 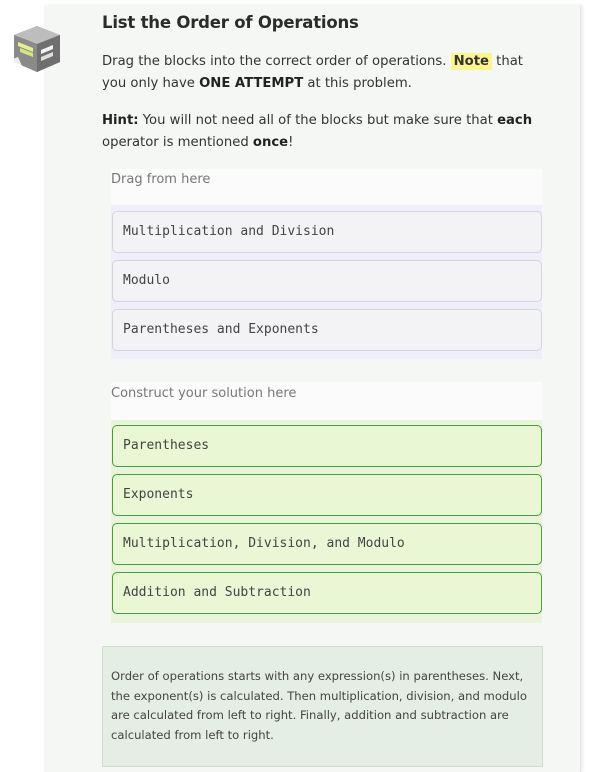 What do you see at coordinates (251, 83) in the screenshot?
I see `one-attempt-emphasis: ONE ATTEMPT` at bounding box center [251, 83].